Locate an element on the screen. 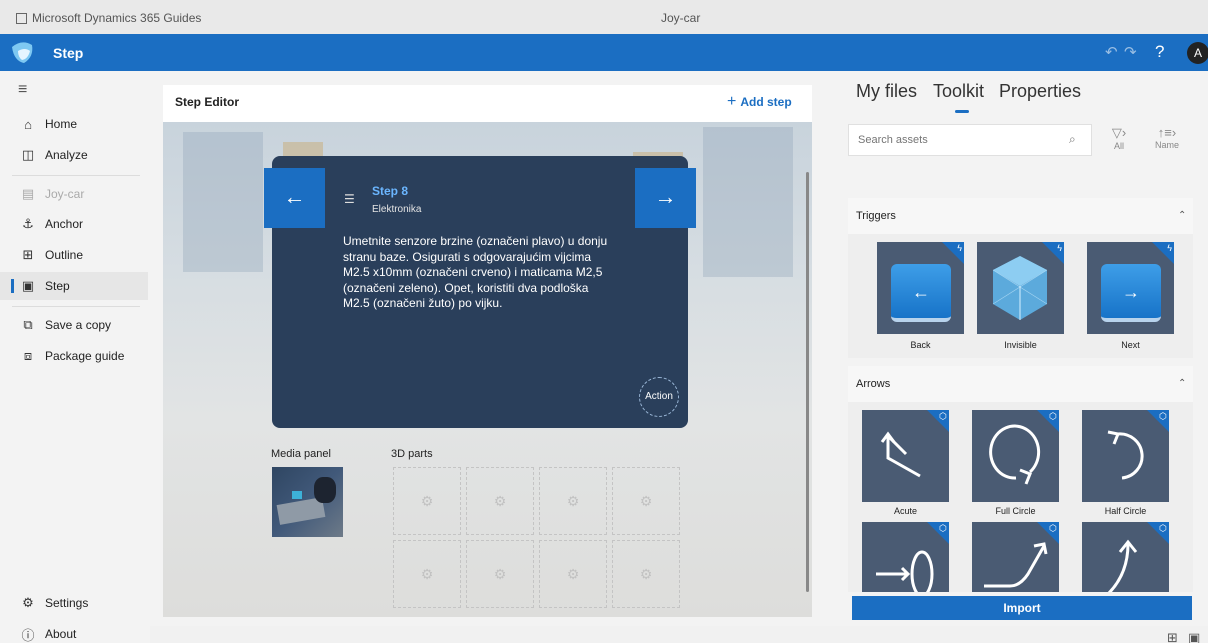 This screenshot has width=1208, height=643. tile-label: Half Circle is located at coordinates (1125, 511).